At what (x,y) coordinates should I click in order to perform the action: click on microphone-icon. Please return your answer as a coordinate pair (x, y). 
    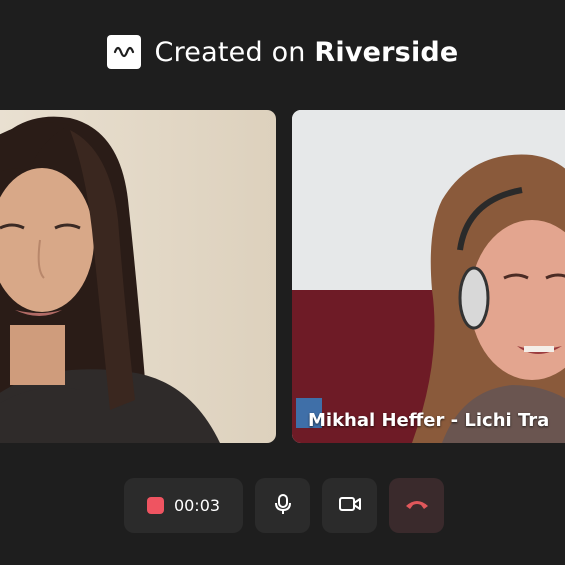
    Looking at the image, I should click on (283, 506).